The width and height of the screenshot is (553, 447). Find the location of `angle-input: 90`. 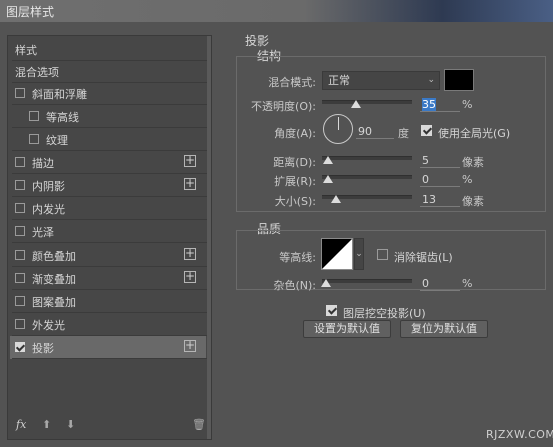

angle-input: 90 is located at coordinates (375, 131).